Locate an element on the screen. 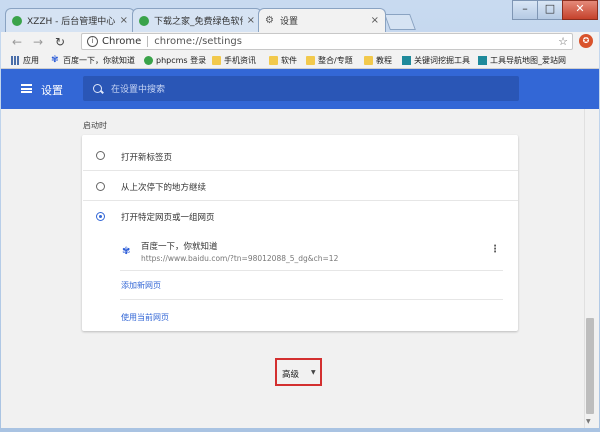  extension-icon: ✪ is located at coordinates (586, 41).